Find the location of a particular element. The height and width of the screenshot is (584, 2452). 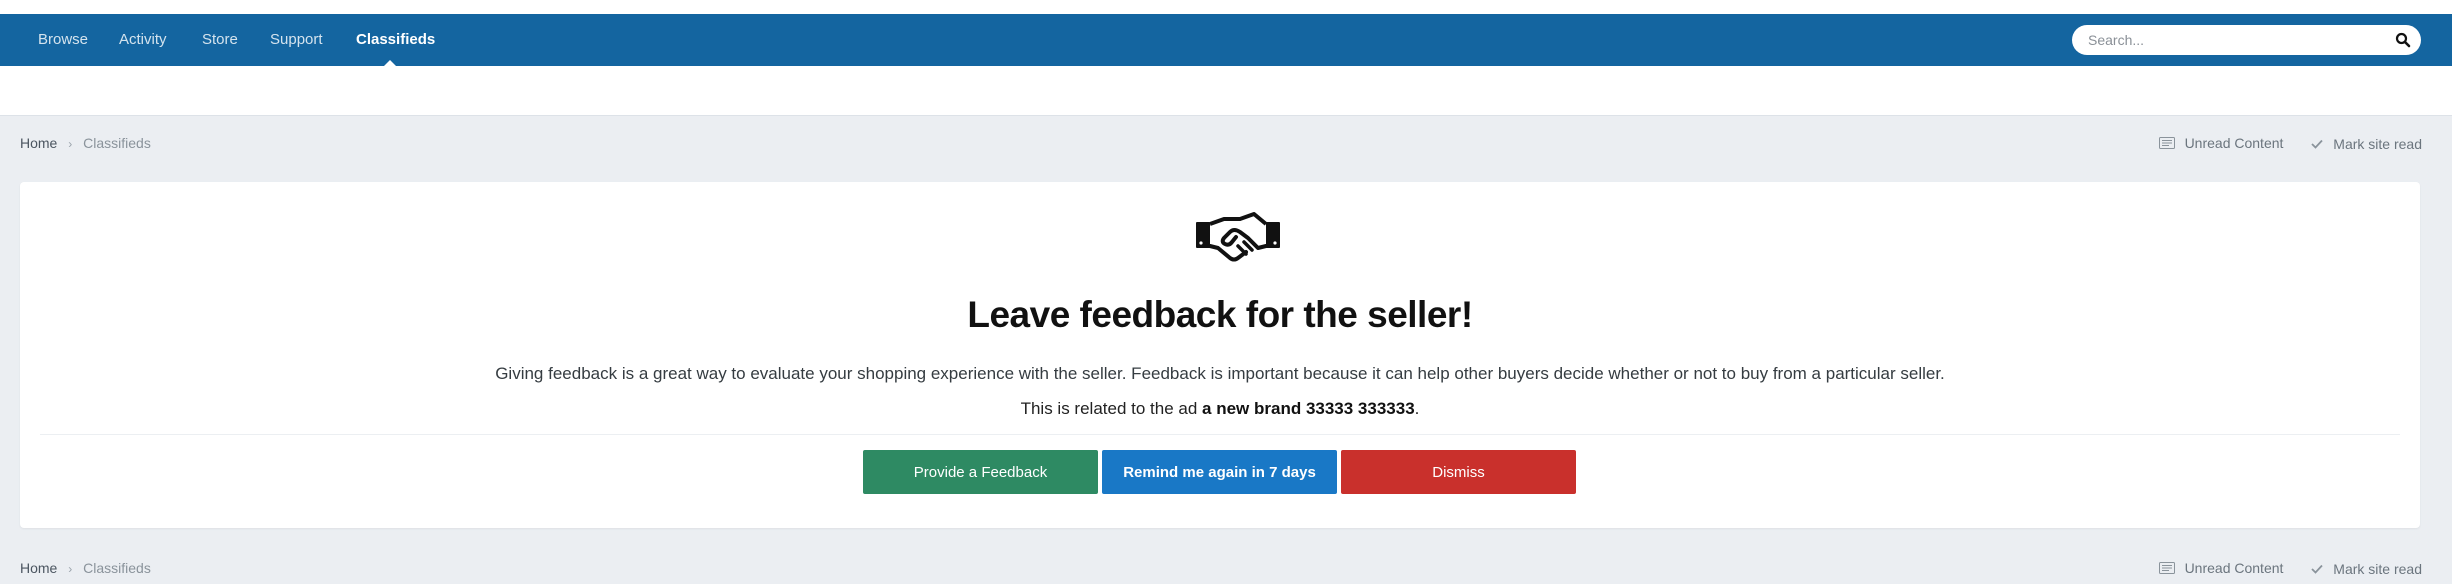

search-icon is located at coordinates (2403, 40).